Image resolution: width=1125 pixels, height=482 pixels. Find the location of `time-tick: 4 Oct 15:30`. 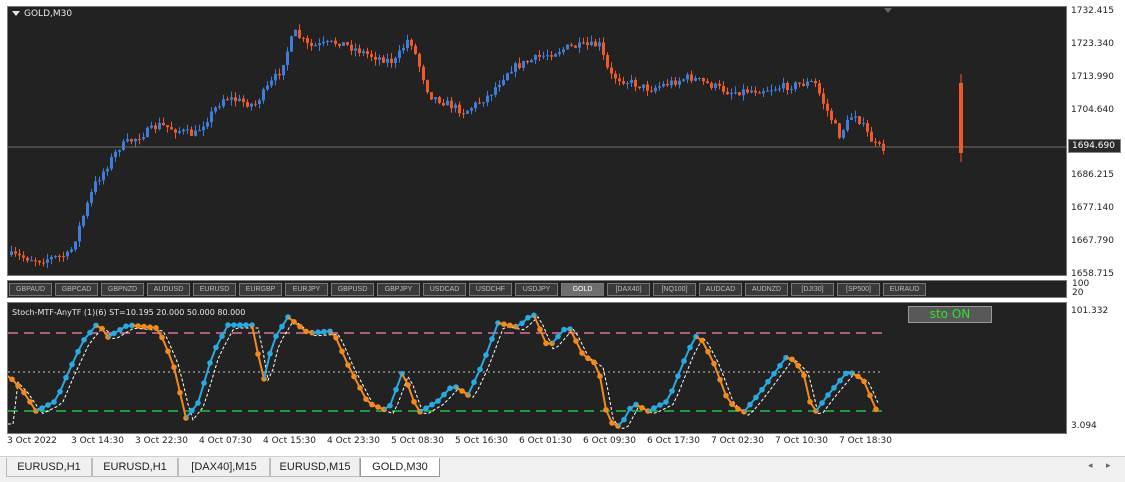

time-tick: 4 Oct 15:30 is located at coordinates (289, 441).